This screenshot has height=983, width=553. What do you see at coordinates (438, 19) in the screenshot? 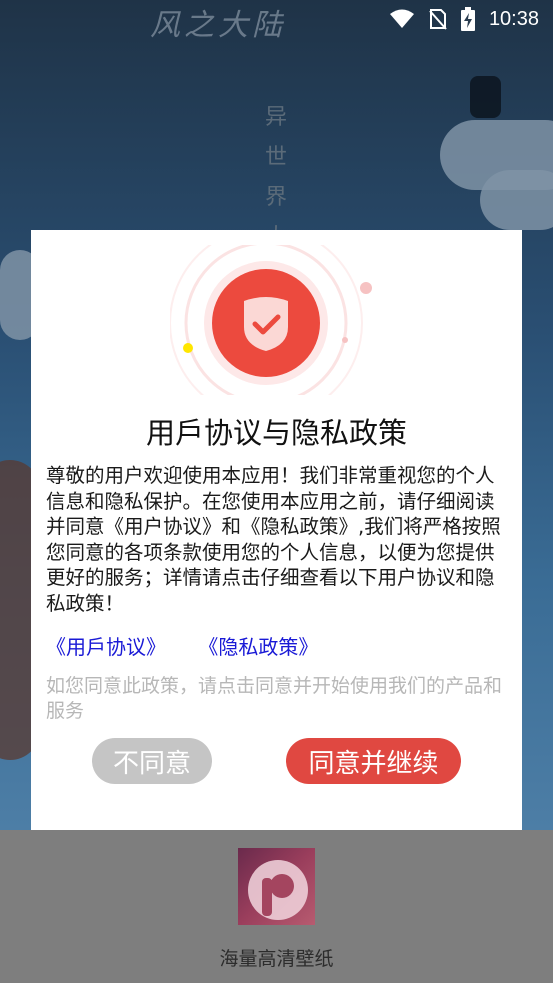
I see `no-sim-icon` at bounding box center [438, 19].